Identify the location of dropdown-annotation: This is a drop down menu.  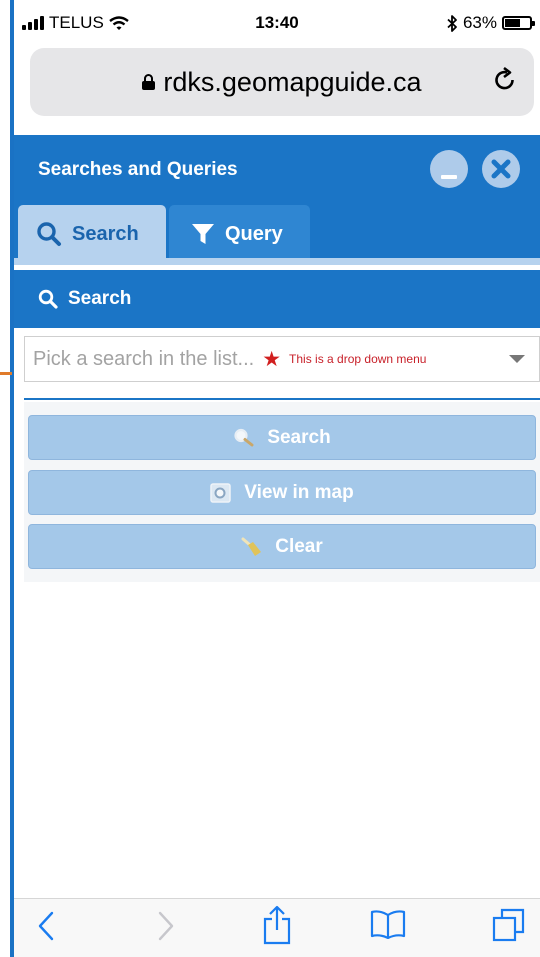
(358, 359).